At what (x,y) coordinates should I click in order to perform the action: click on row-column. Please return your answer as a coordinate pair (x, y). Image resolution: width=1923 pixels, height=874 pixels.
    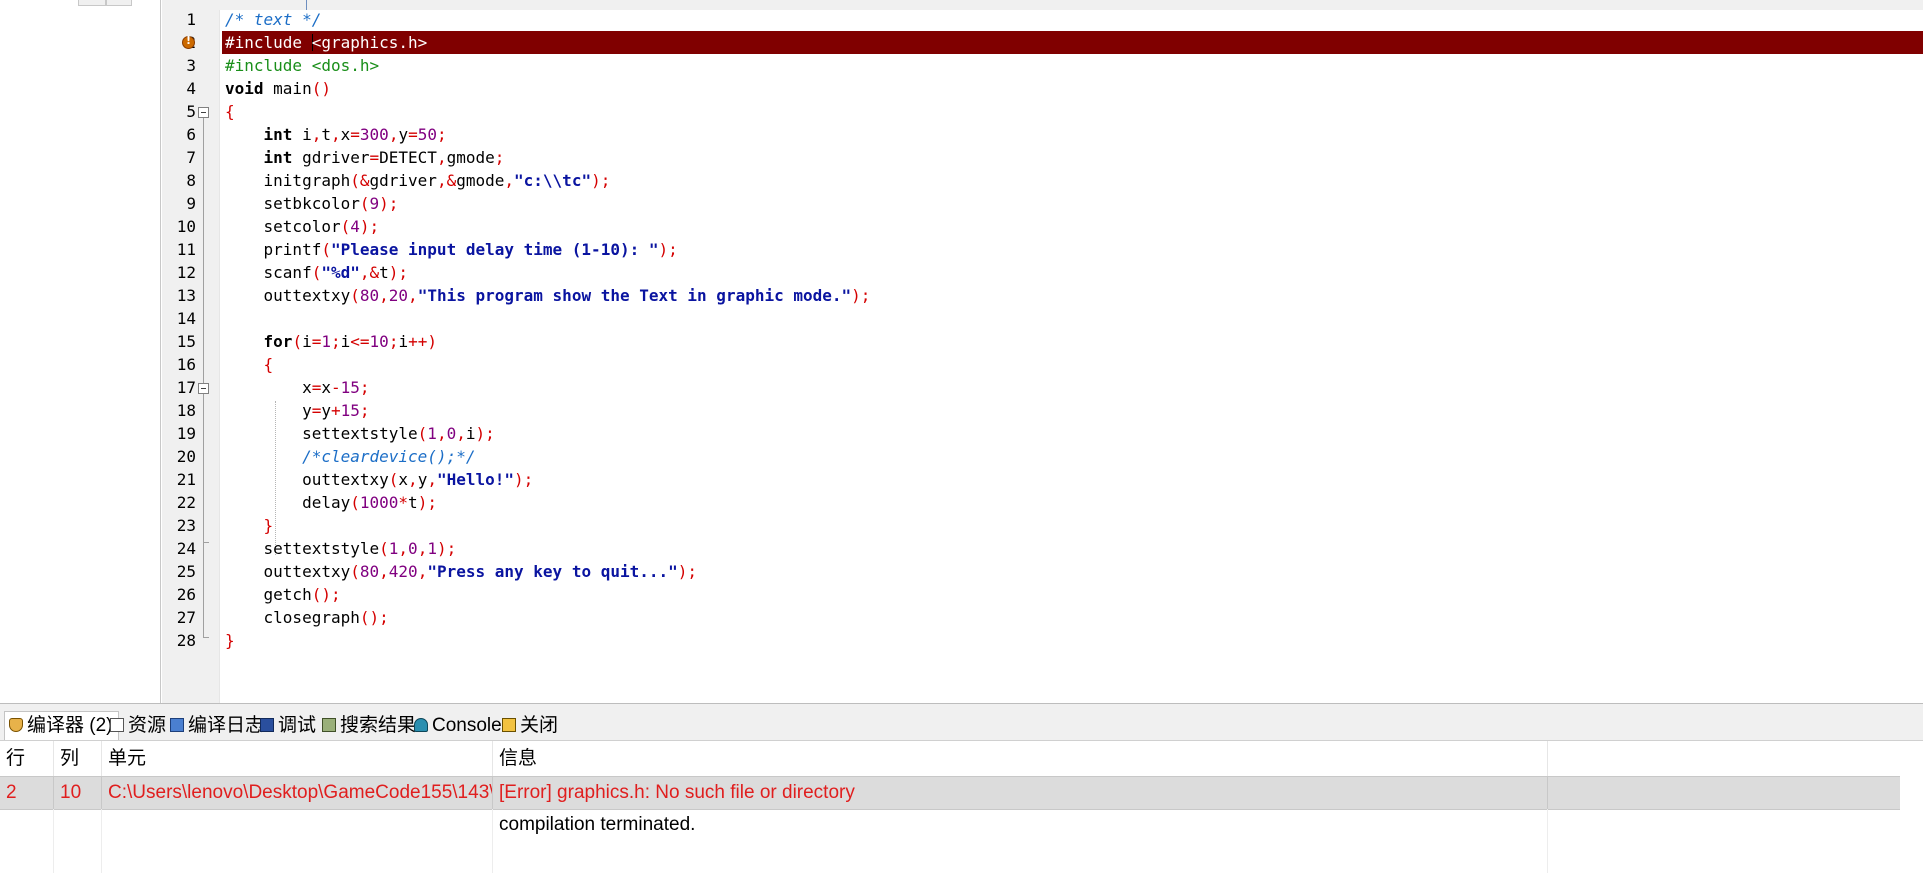
    Looking at the image, I should click on (78, 857).